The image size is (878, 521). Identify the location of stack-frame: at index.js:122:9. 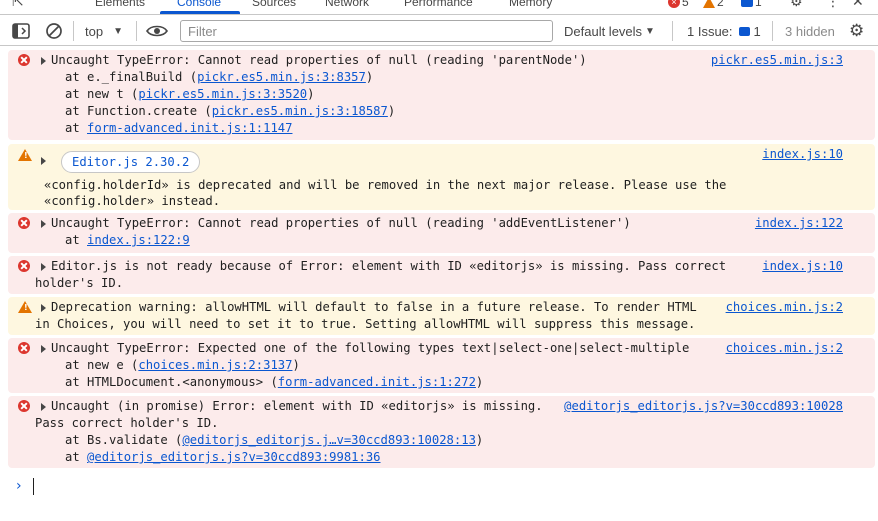
(127, 240).